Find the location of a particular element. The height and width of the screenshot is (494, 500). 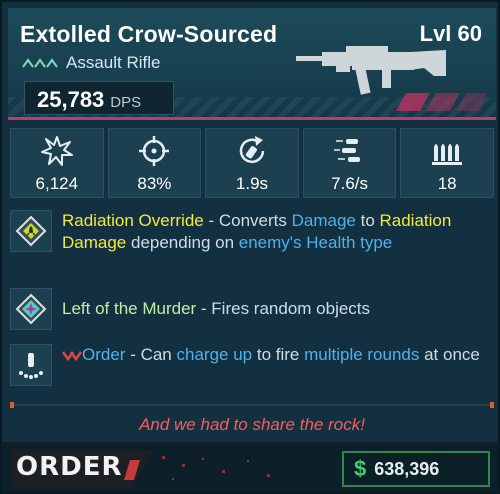

weapon-type-row: Assault Rifle is located at coordinates (91, 63).